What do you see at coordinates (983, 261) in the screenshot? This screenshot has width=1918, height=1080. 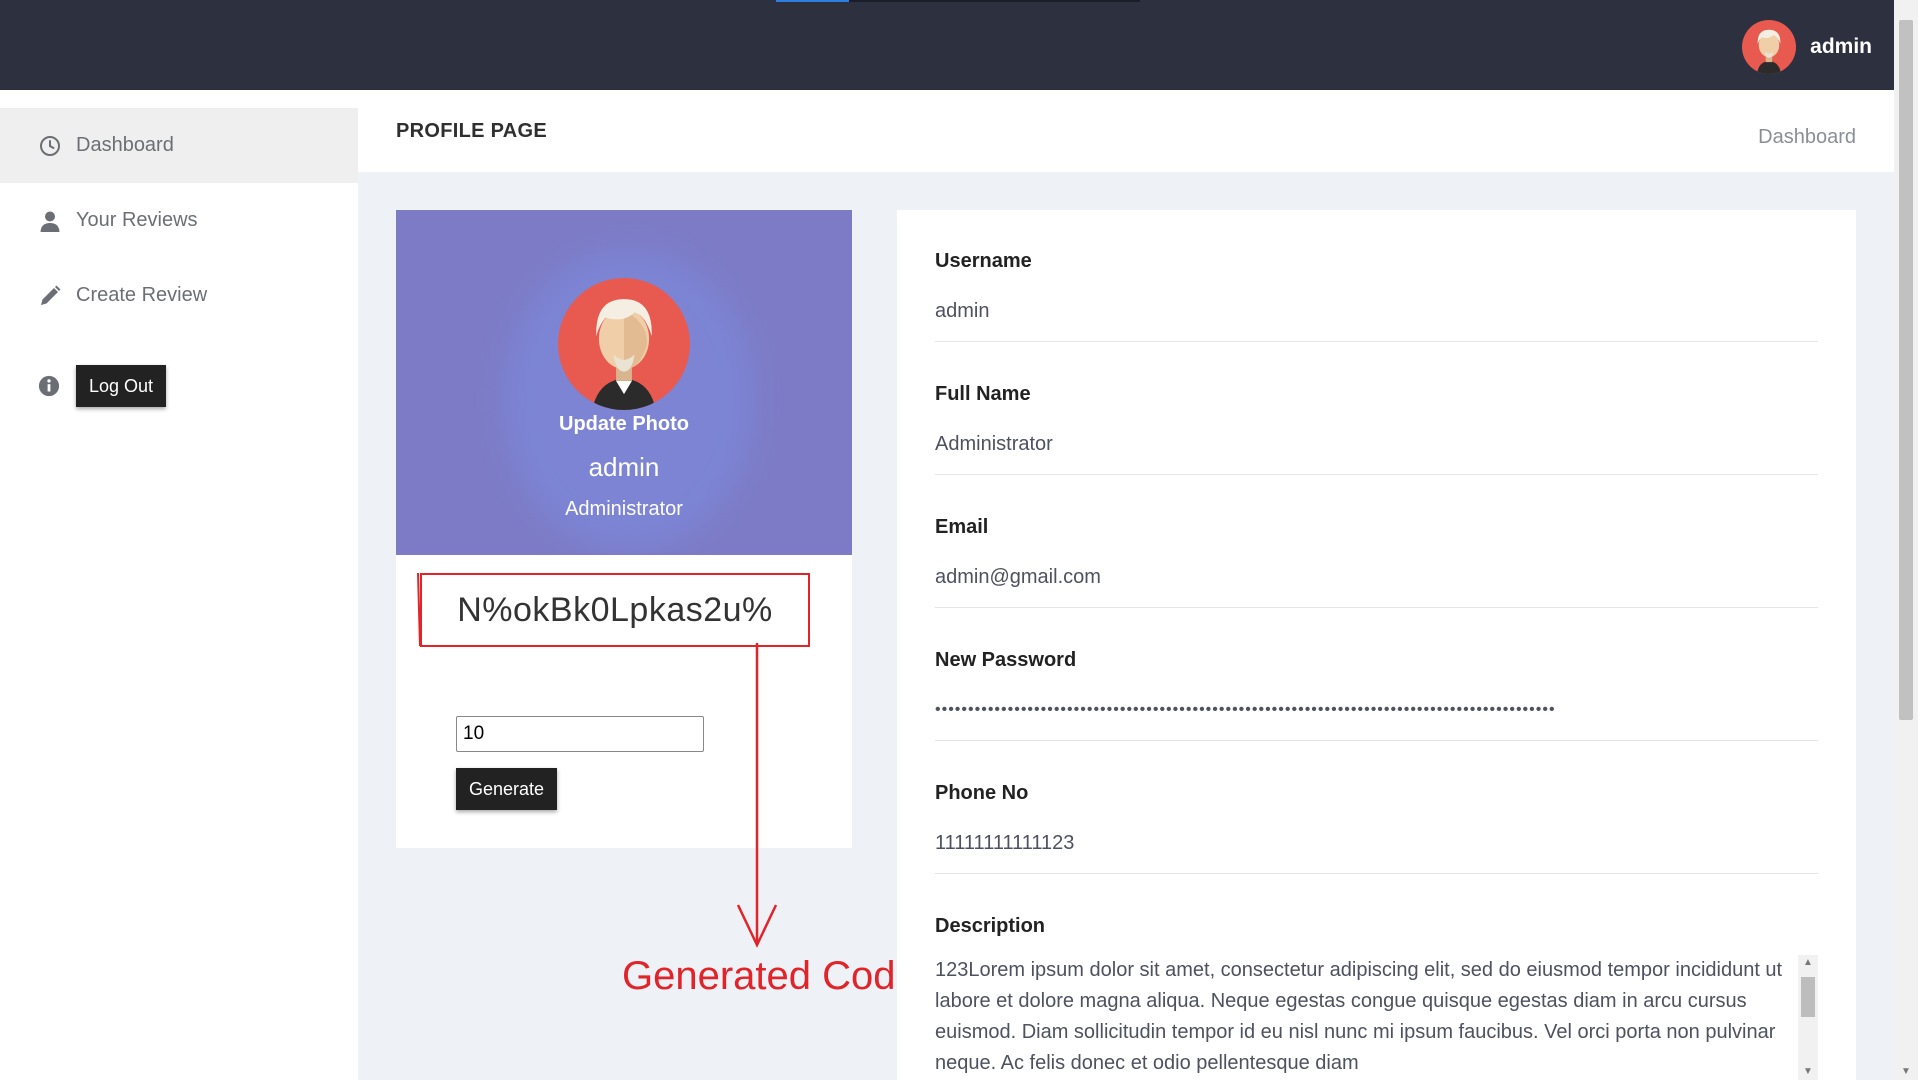 I see `field-label: Username` at bounding box center [983, 261].